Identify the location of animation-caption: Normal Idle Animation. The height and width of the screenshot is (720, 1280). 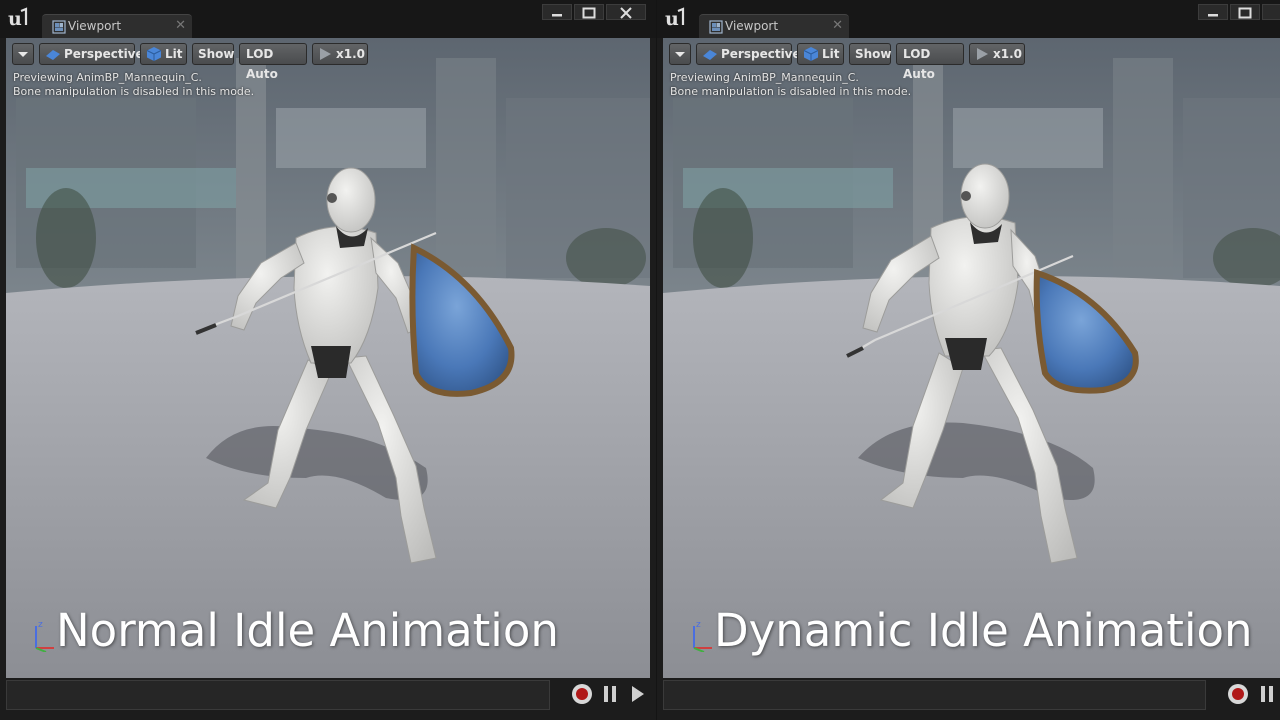
(307, 630).